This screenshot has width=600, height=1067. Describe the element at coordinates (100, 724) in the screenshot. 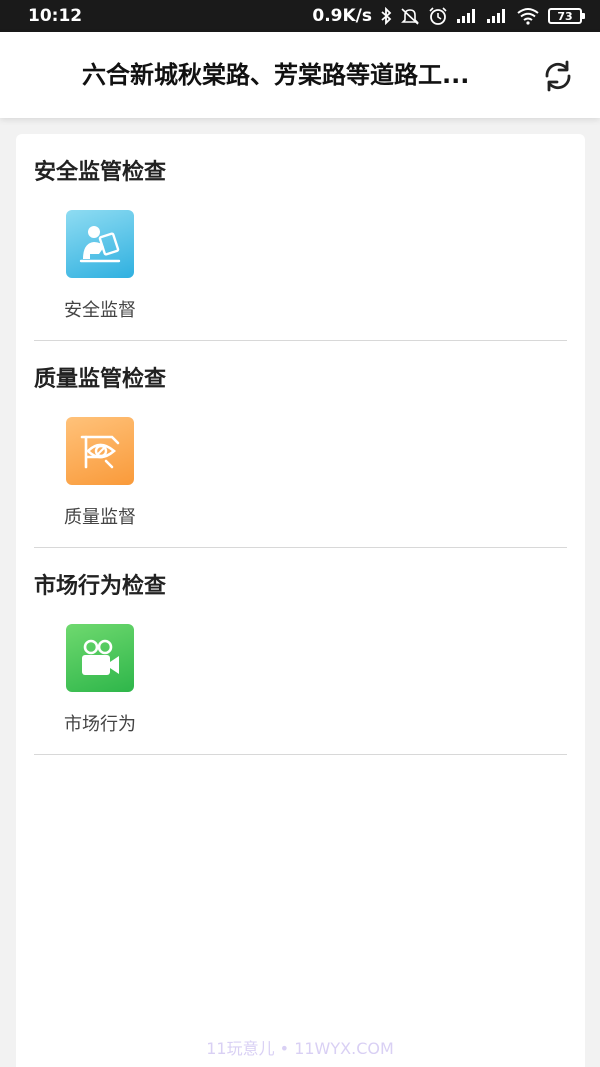

I see `tile-label: 市场行为` at that location.